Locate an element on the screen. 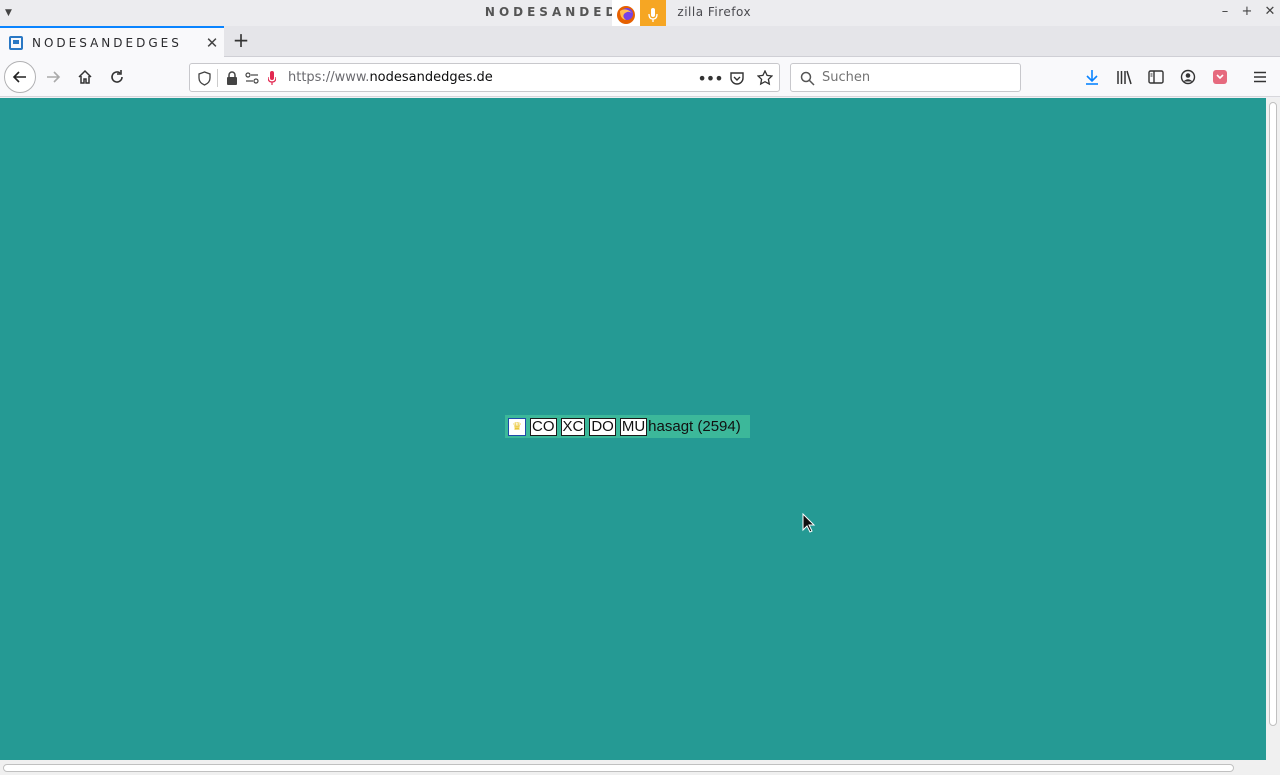 The height and width of the screenshot is (775, 1280). reload-icon is located at coordinates (117, 76).